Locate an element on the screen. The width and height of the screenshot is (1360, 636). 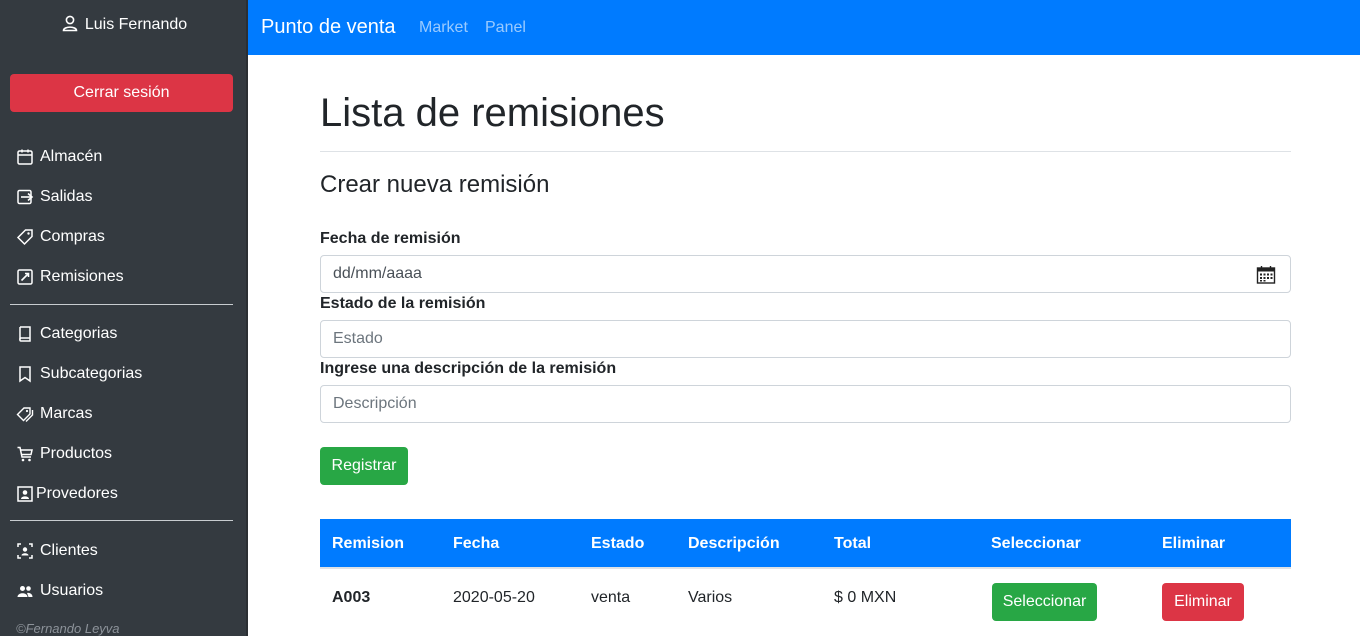
sidebar-item-salidas: Salidas is located at coordinates (54, 197).